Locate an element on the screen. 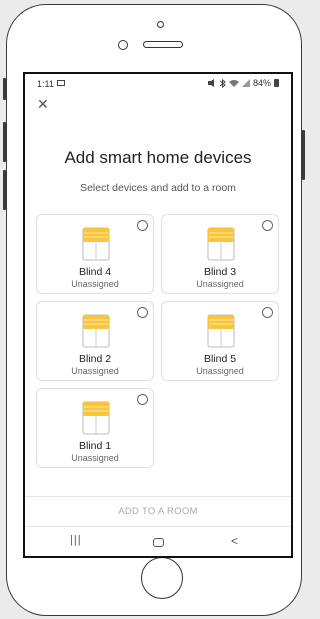 The width and height of the screenshot is (320, 619). phone-home-button is located at coordinates (162, 578).